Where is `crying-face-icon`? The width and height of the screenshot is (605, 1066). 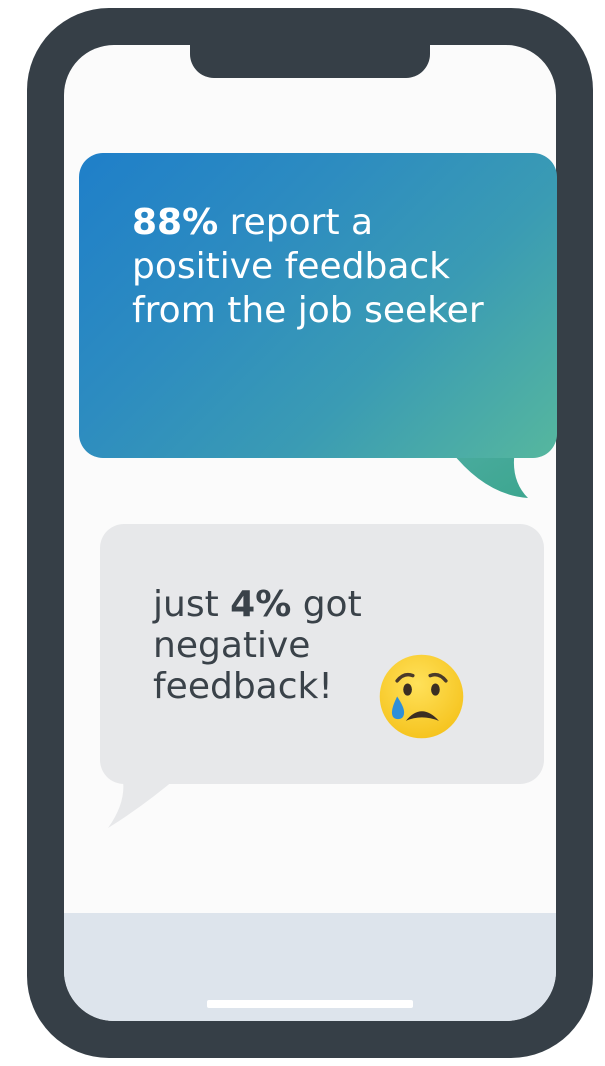
crying-face-icon is located at coordinates (421, 696).